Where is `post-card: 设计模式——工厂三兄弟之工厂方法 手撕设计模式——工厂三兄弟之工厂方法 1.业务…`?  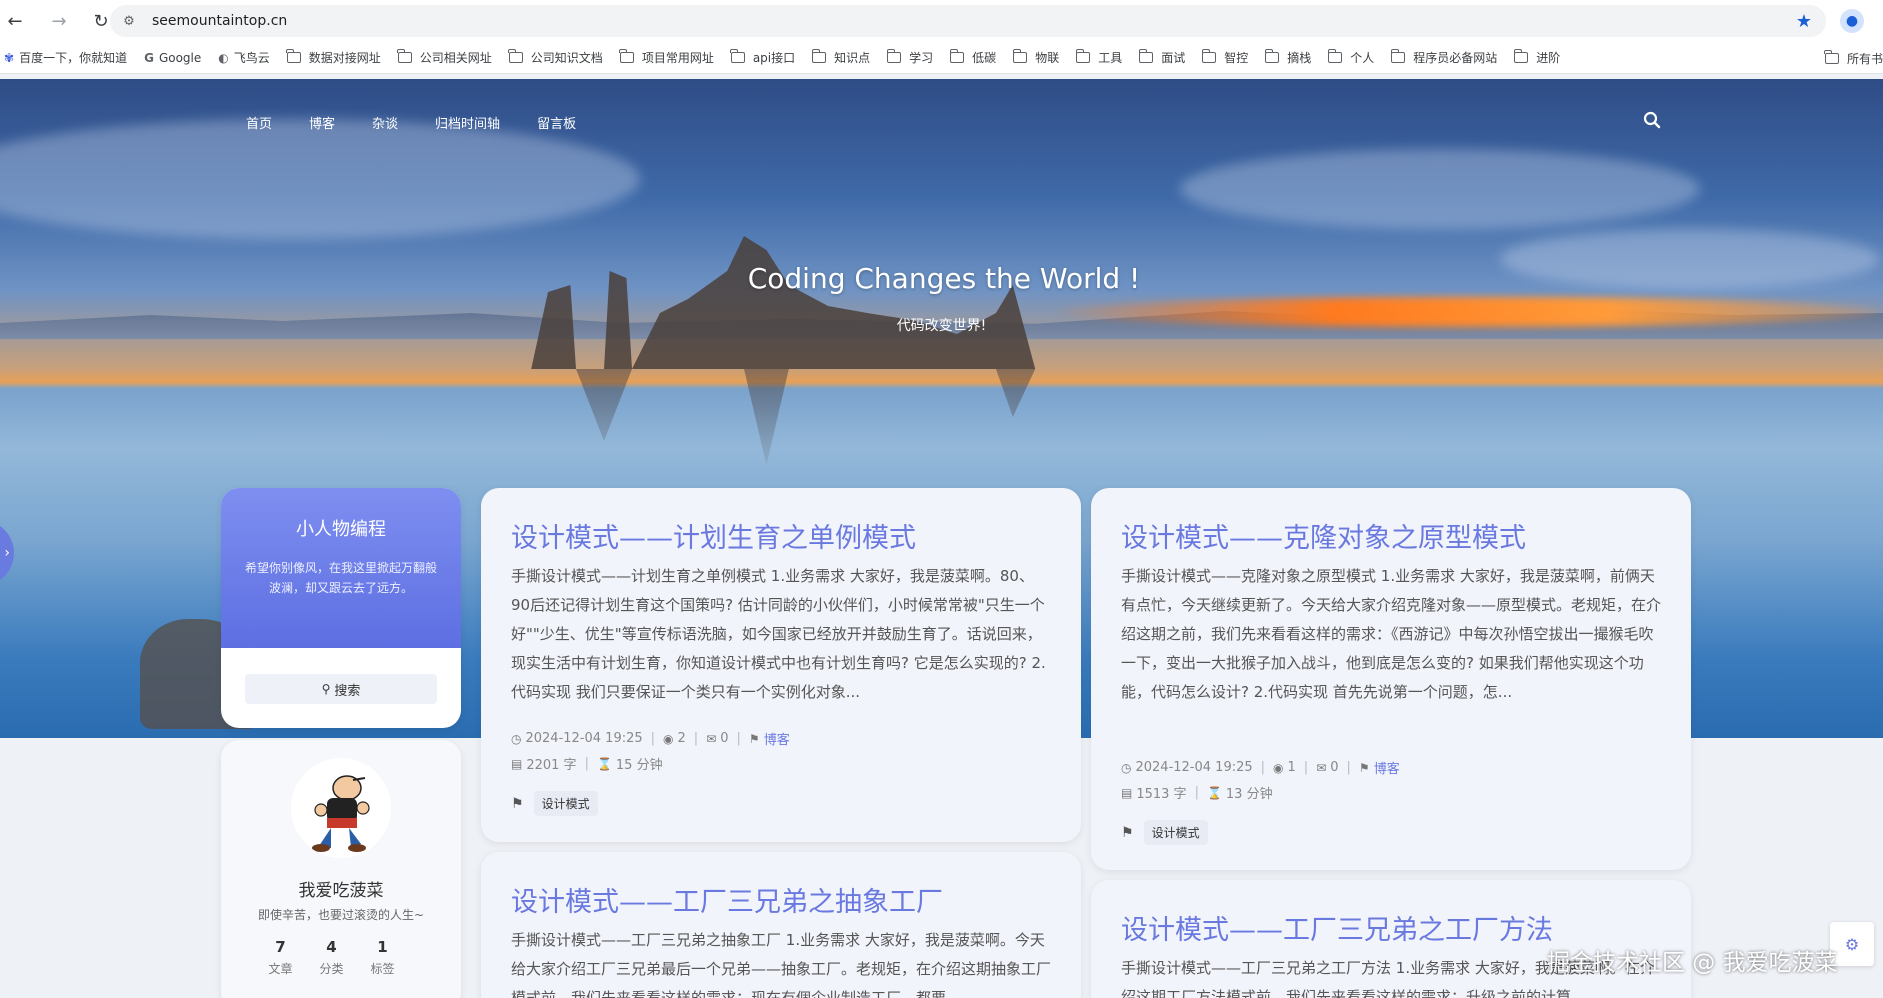 post-card: 设计模式——工厂三兄弟之工厂方法 手撕设计模式——工厂三兄弟之工厂方法 1.业务… is located at coordinates (1391, 939).